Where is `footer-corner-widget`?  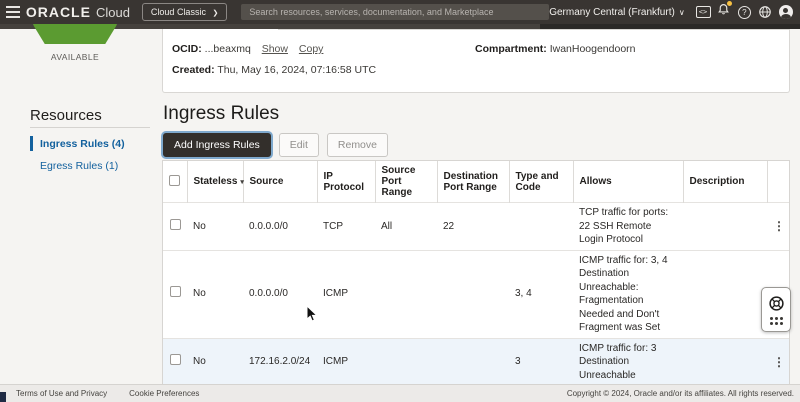
footer-corner-widget is located at coordinates (3, 397).